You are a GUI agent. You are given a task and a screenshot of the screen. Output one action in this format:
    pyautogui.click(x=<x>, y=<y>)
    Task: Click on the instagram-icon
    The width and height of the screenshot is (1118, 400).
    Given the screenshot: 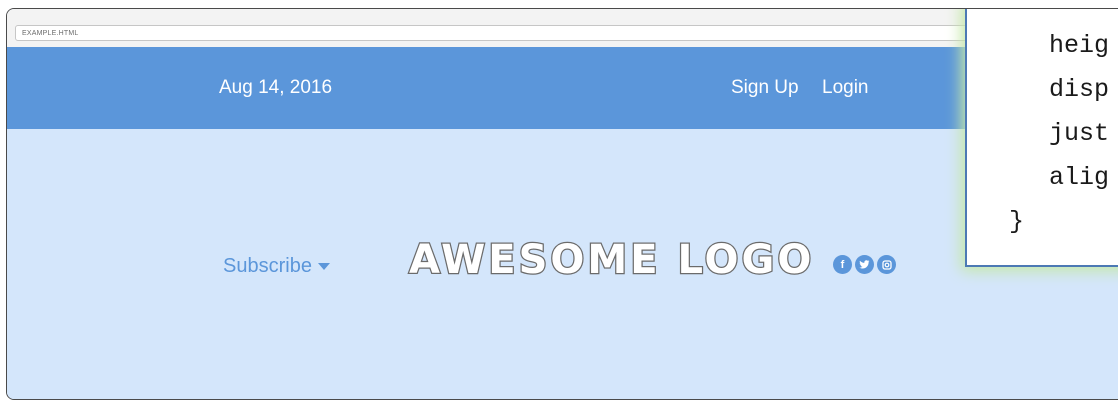 What is the action you would take?
    pyautogui.click(x=886, y=264)
    